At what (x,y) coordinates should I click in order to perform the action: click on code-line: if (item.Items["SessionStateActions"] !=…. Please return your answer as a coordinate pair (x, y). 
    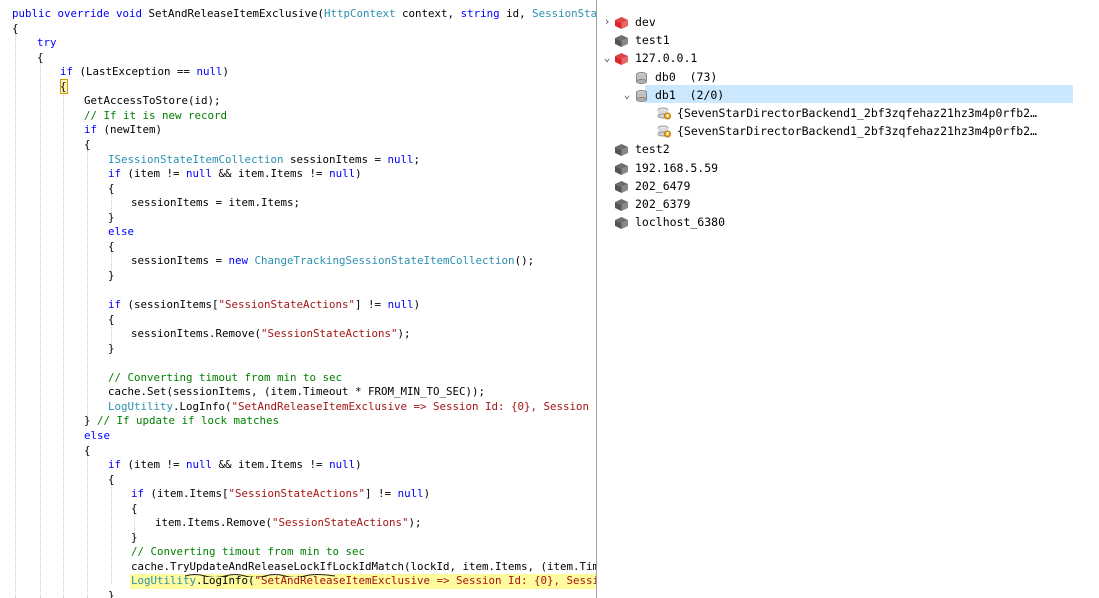
    Looking at the image, I should click on (280, 494).